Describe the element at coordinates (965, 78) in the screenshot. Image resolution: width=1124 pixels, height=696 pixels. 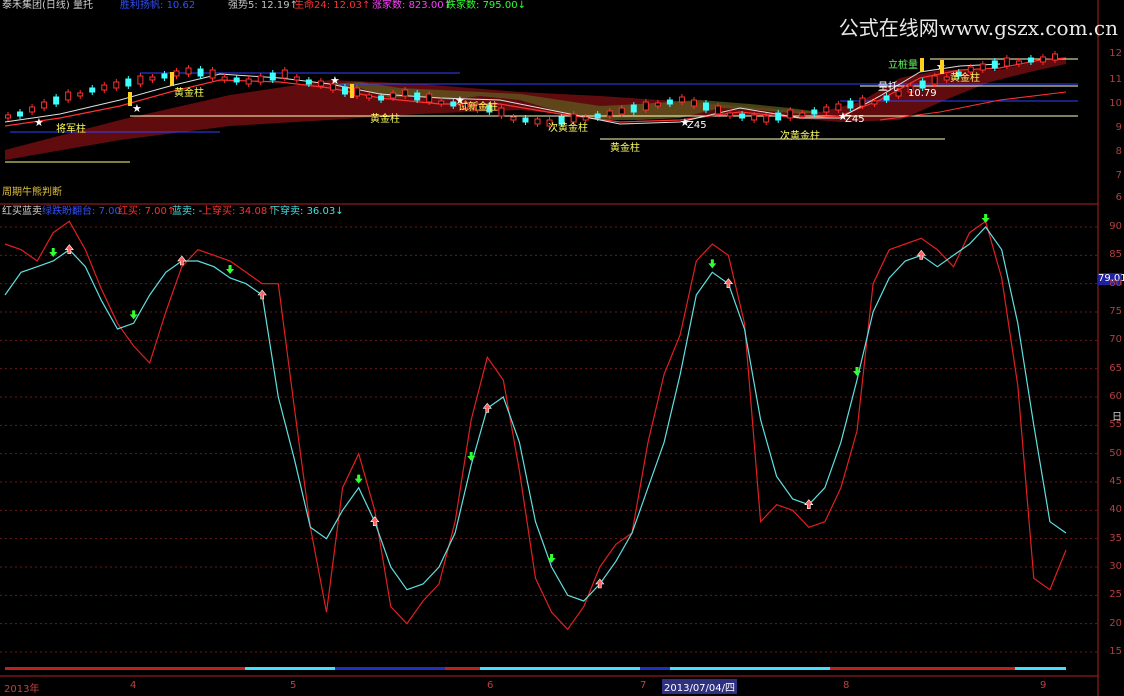
I see `annotation-huangjinzhu-4: 黄金柱` at that location.